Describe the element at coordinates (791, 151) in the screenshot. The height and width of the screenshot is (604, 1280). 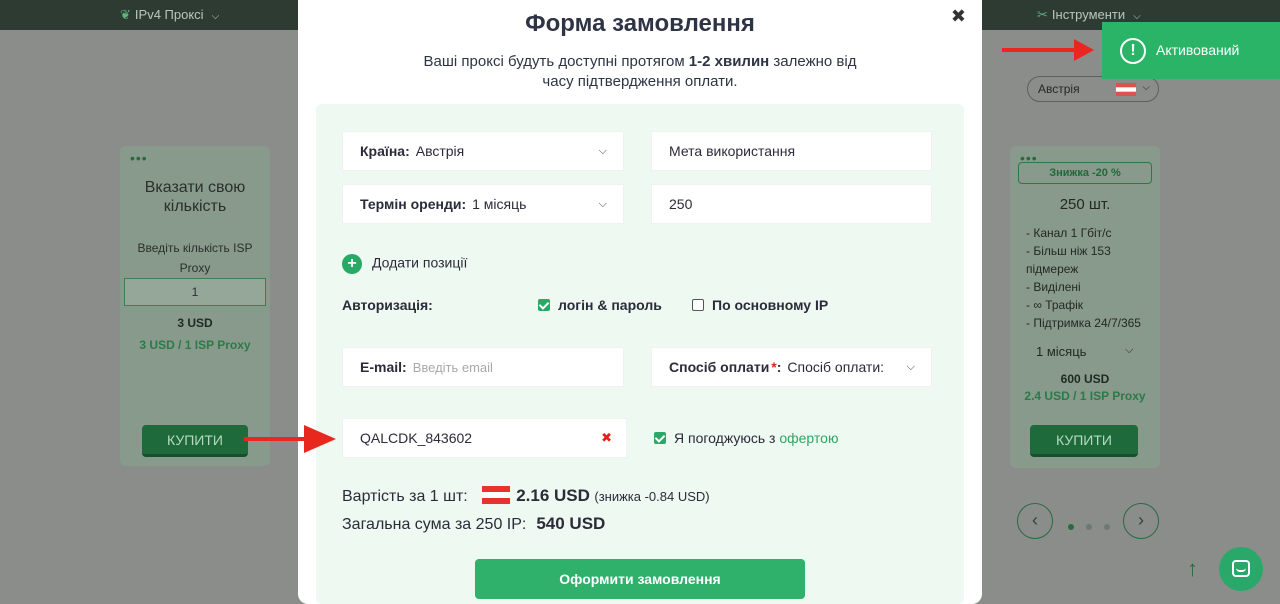
I see `purpose-input: Мета використання` at that location.